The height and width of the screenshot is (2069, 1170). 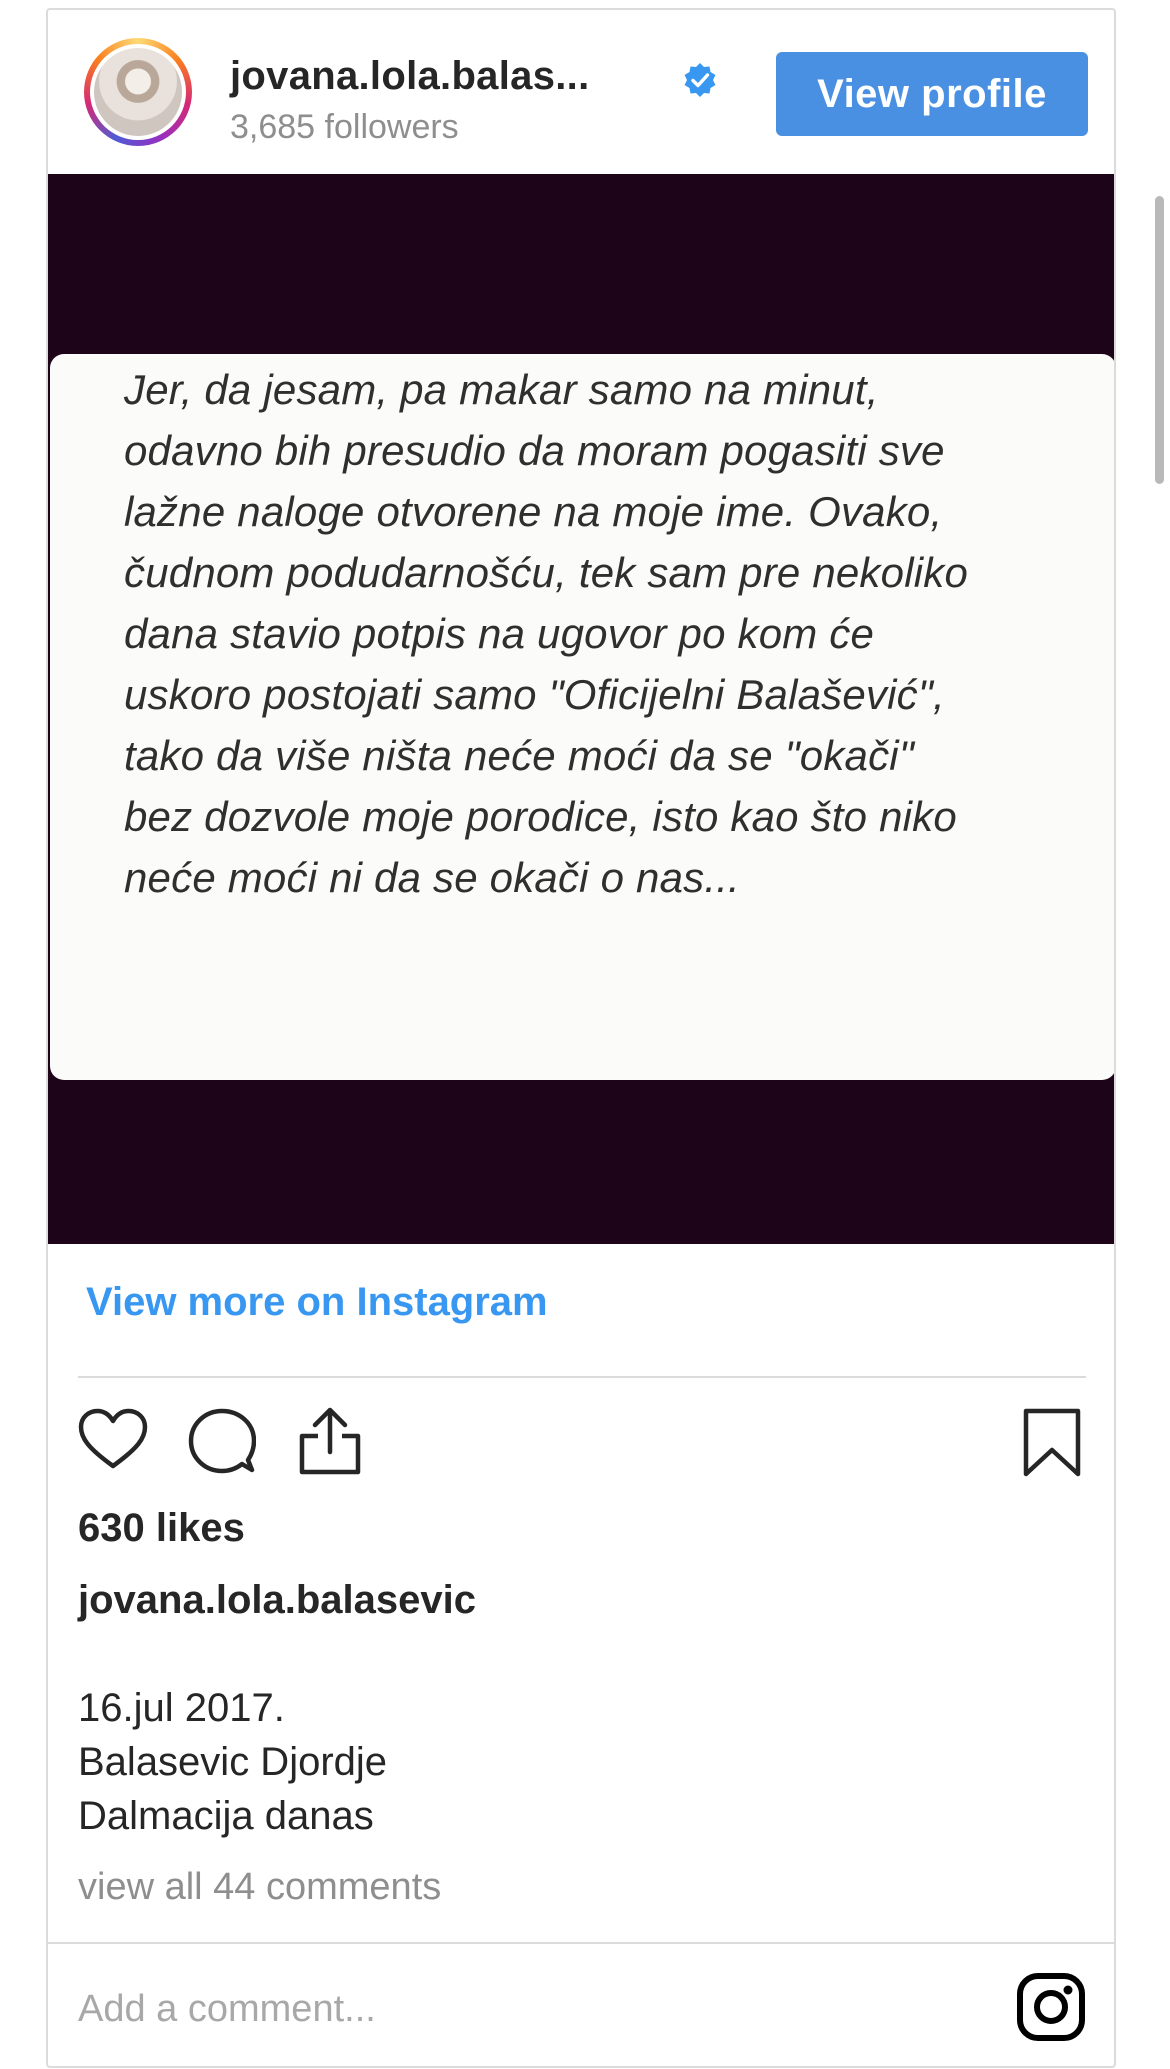 I want to click on quote-line: dana stavio potpis na ugovor po kom će, so click(x=499, y=633).